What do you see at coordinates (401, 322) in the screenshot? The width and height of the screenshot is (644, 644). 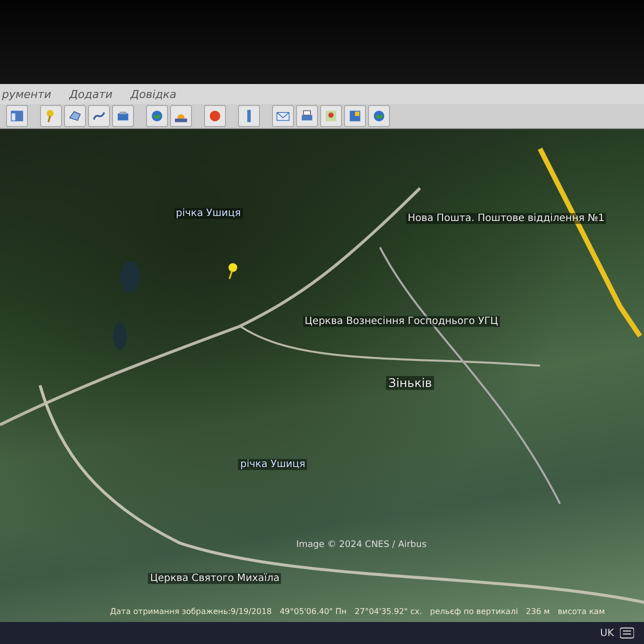 I see `map-label: Церква Вознесіння Господнього УГЦ` at bounding box center [401, 322].